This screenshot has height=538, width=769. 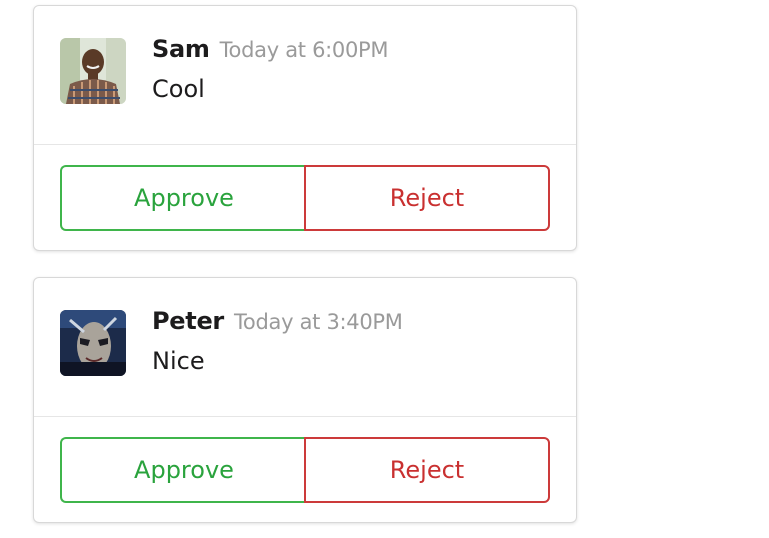 I want to click on author-name: Sam, so click(x=181, y=49).